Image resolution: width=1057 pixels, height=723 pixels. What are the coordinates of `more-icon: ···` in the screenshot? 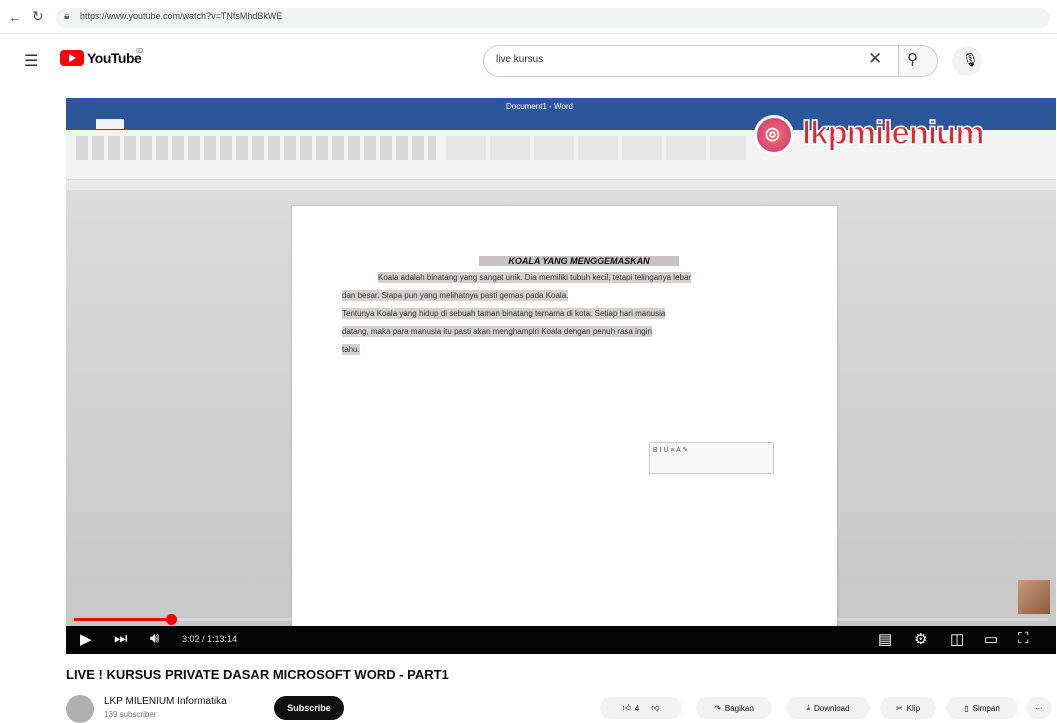 It's located at (1039, 708).